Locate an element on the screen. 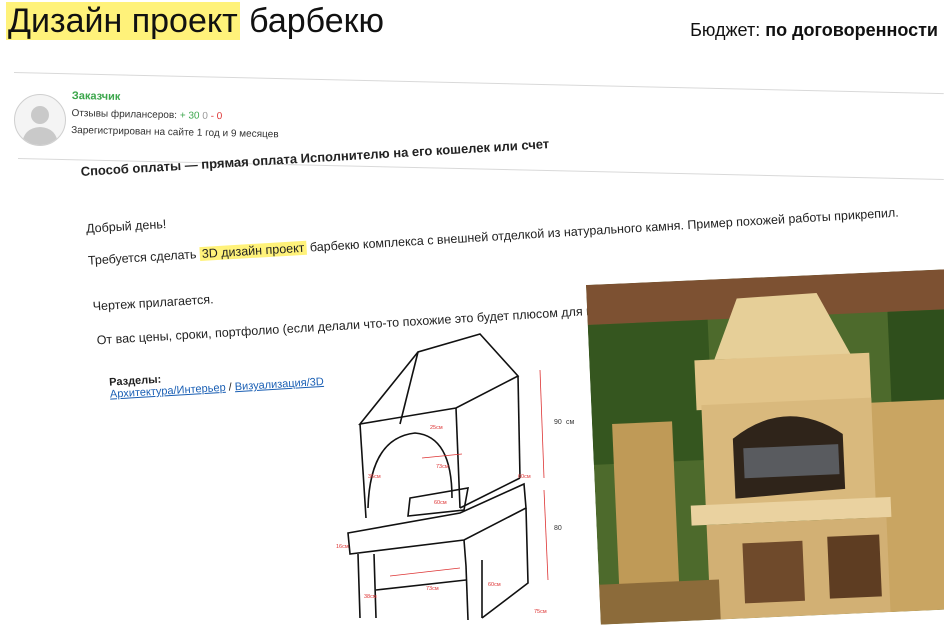 This screenshot has width=944, height=628. description-line2: Чертеж прилагается. is located at coordinates (153, 303).